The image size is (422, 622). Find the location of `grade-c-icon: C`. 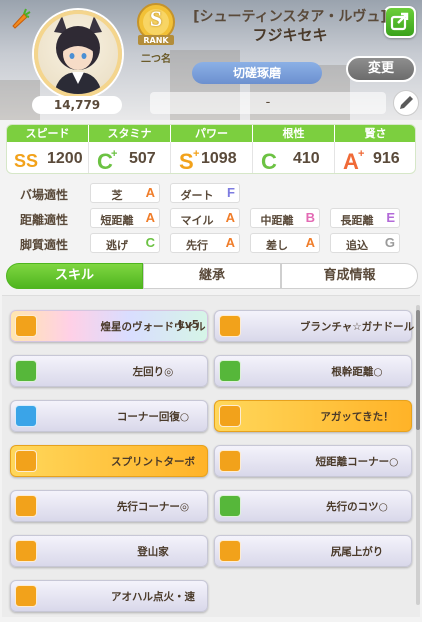

grade-c-icon: C is located at coordinates (269, 161).